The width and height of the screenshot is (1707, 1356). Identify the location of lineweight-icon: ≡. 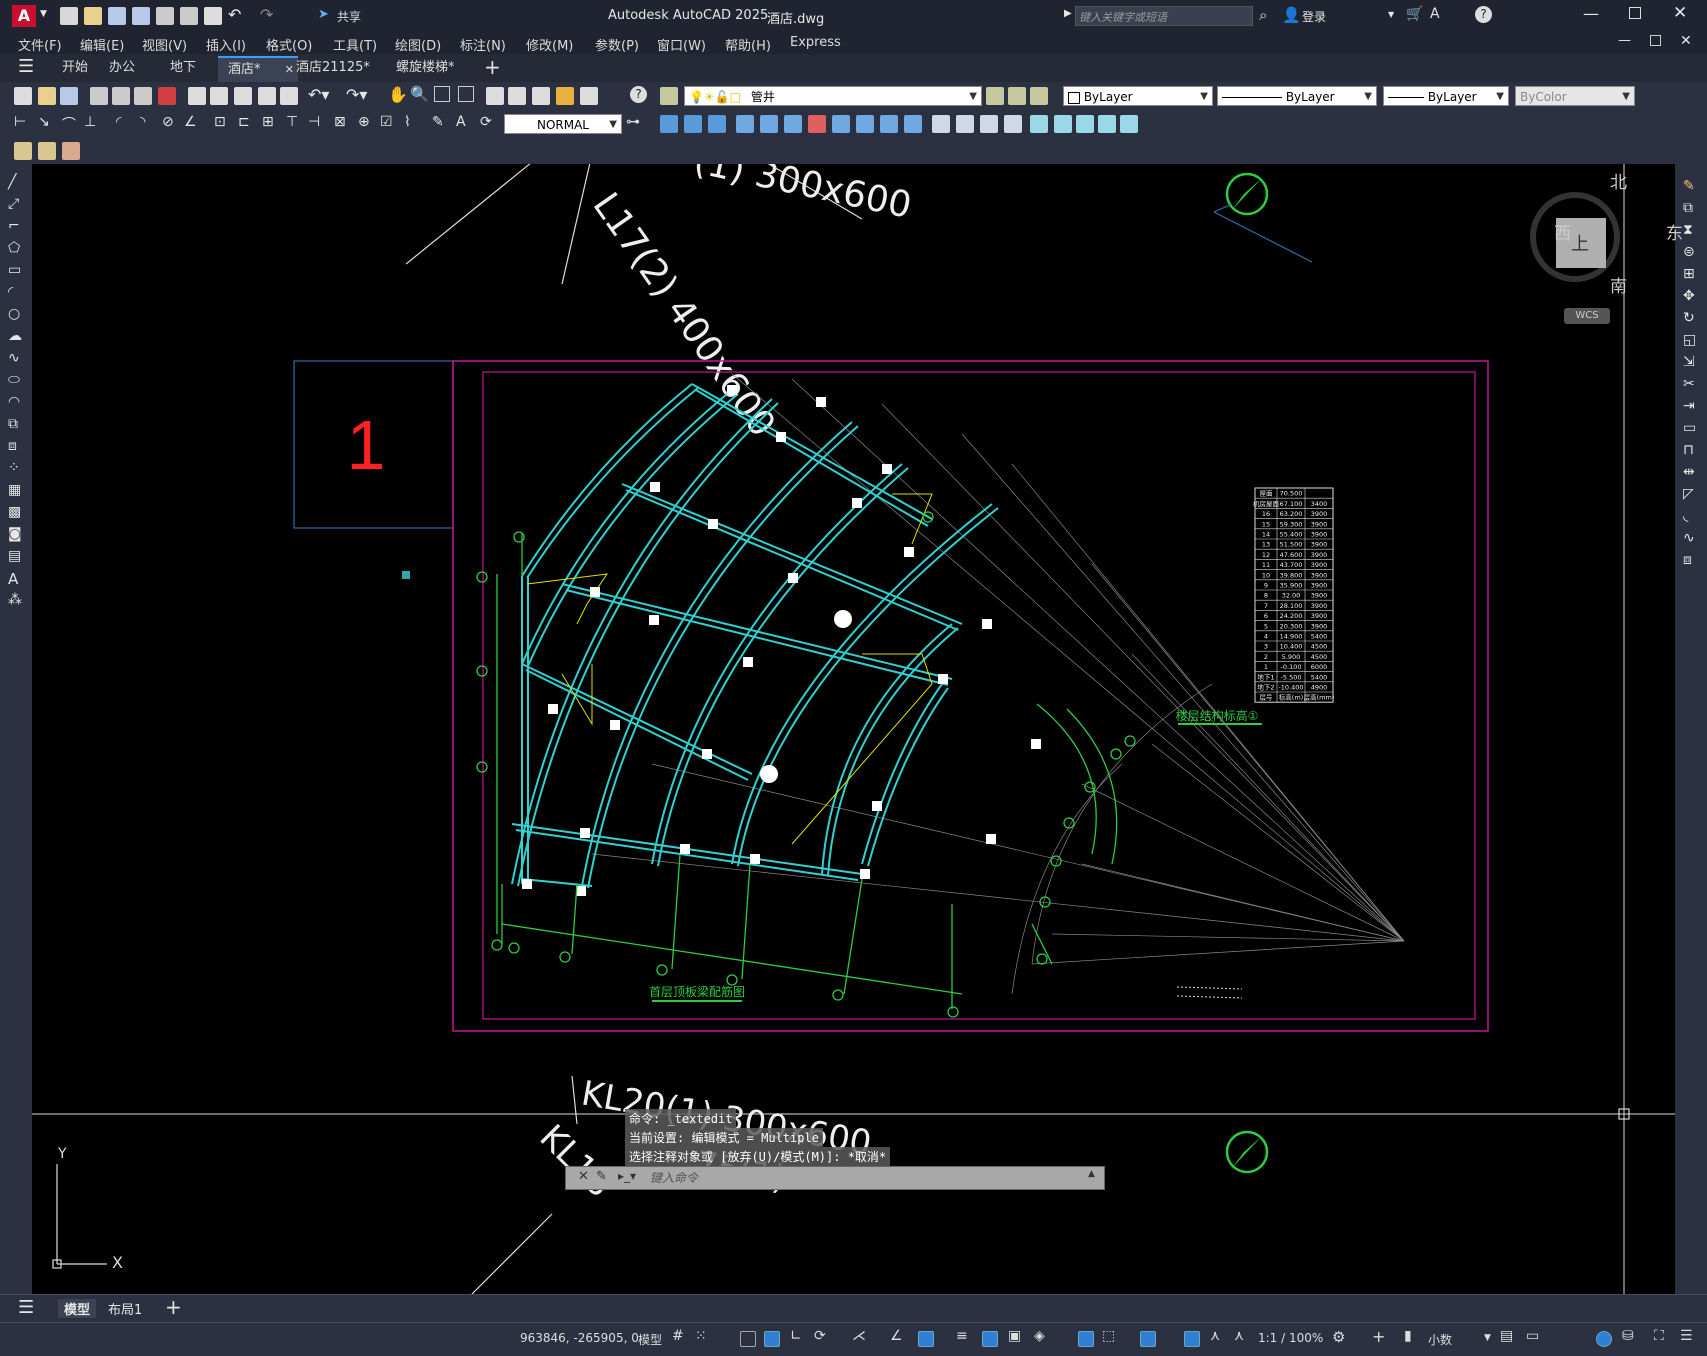
(962, 1336).